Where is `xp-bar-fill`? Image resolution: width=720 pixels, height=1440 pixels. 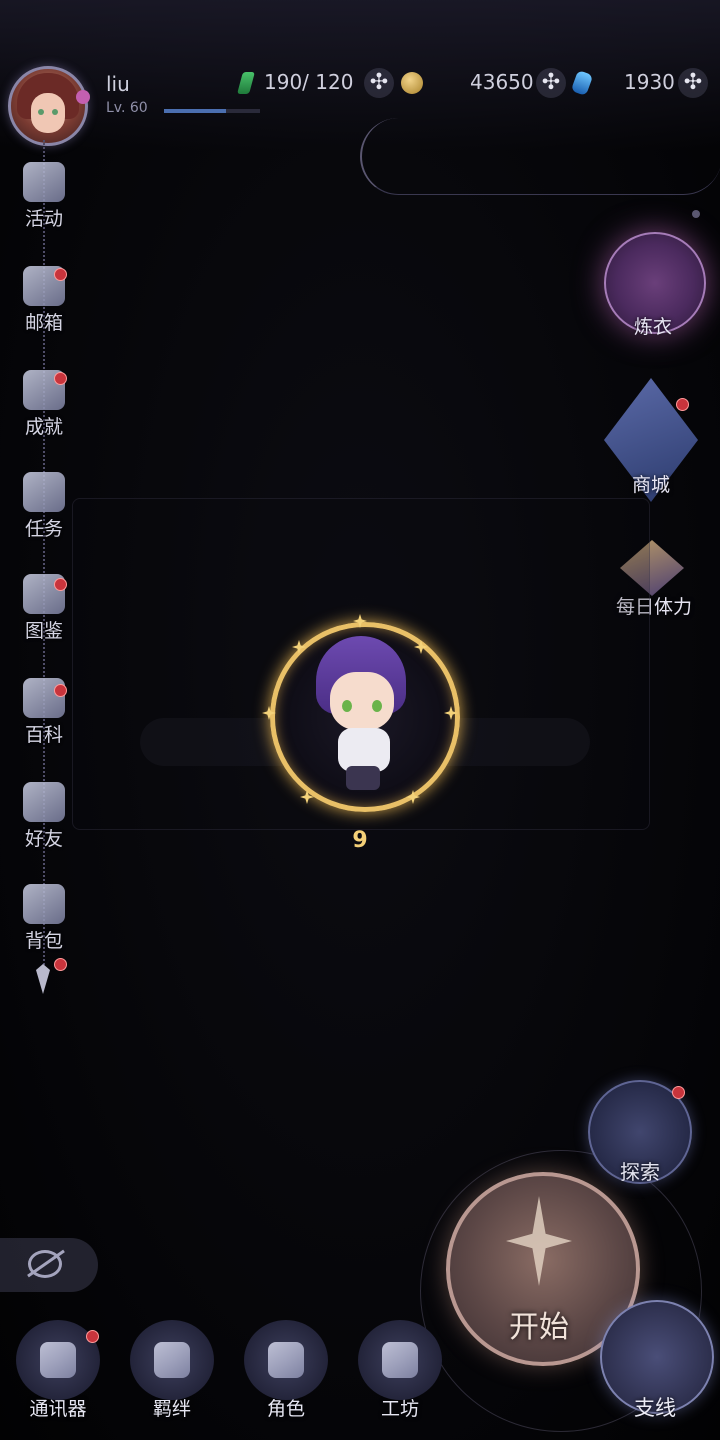 xp-bar-fill is located at coordinates (195, 111).